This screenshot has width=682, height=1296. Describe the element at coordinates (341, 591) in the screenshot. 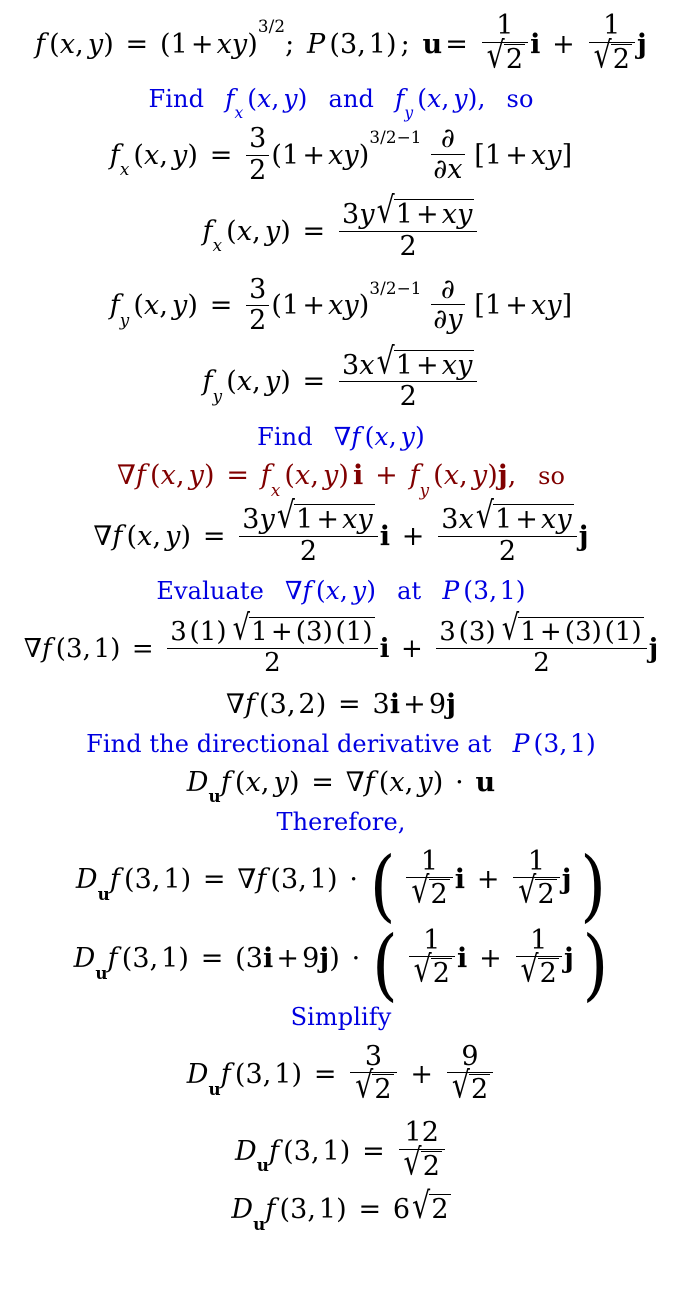

I see `instruction-evaluate-gradient: Evaluate ∇f (x, y) at P (3, 1)` at that location.